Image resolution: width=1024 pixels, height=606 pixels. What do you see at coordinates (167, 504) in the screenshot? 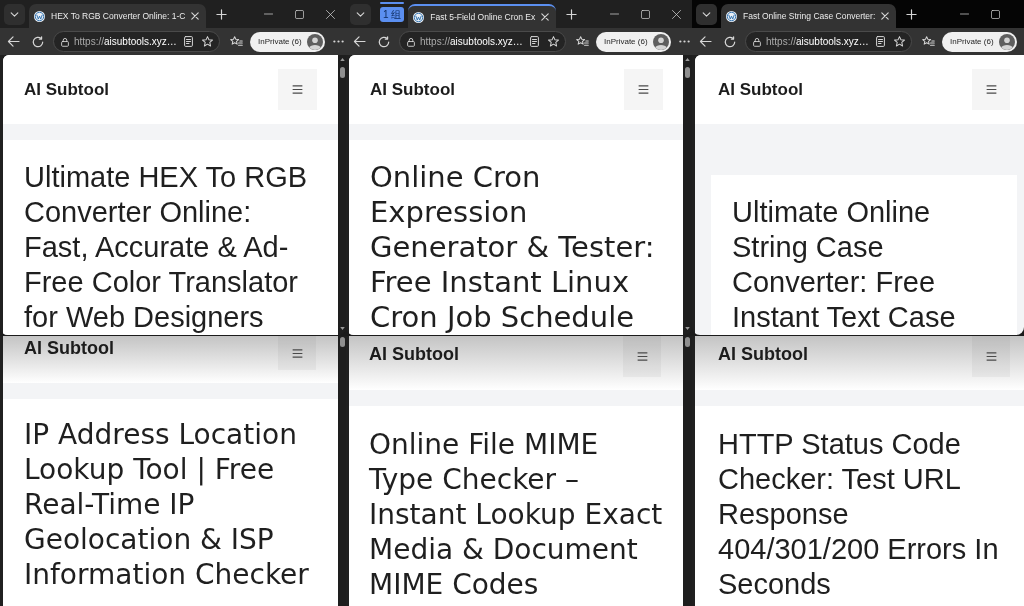
I see `page-heading: IP Address Location Lookup Tool | Free Real-Time IP Geolocation & ISP Information Checker` at bounding box center [167, 504].